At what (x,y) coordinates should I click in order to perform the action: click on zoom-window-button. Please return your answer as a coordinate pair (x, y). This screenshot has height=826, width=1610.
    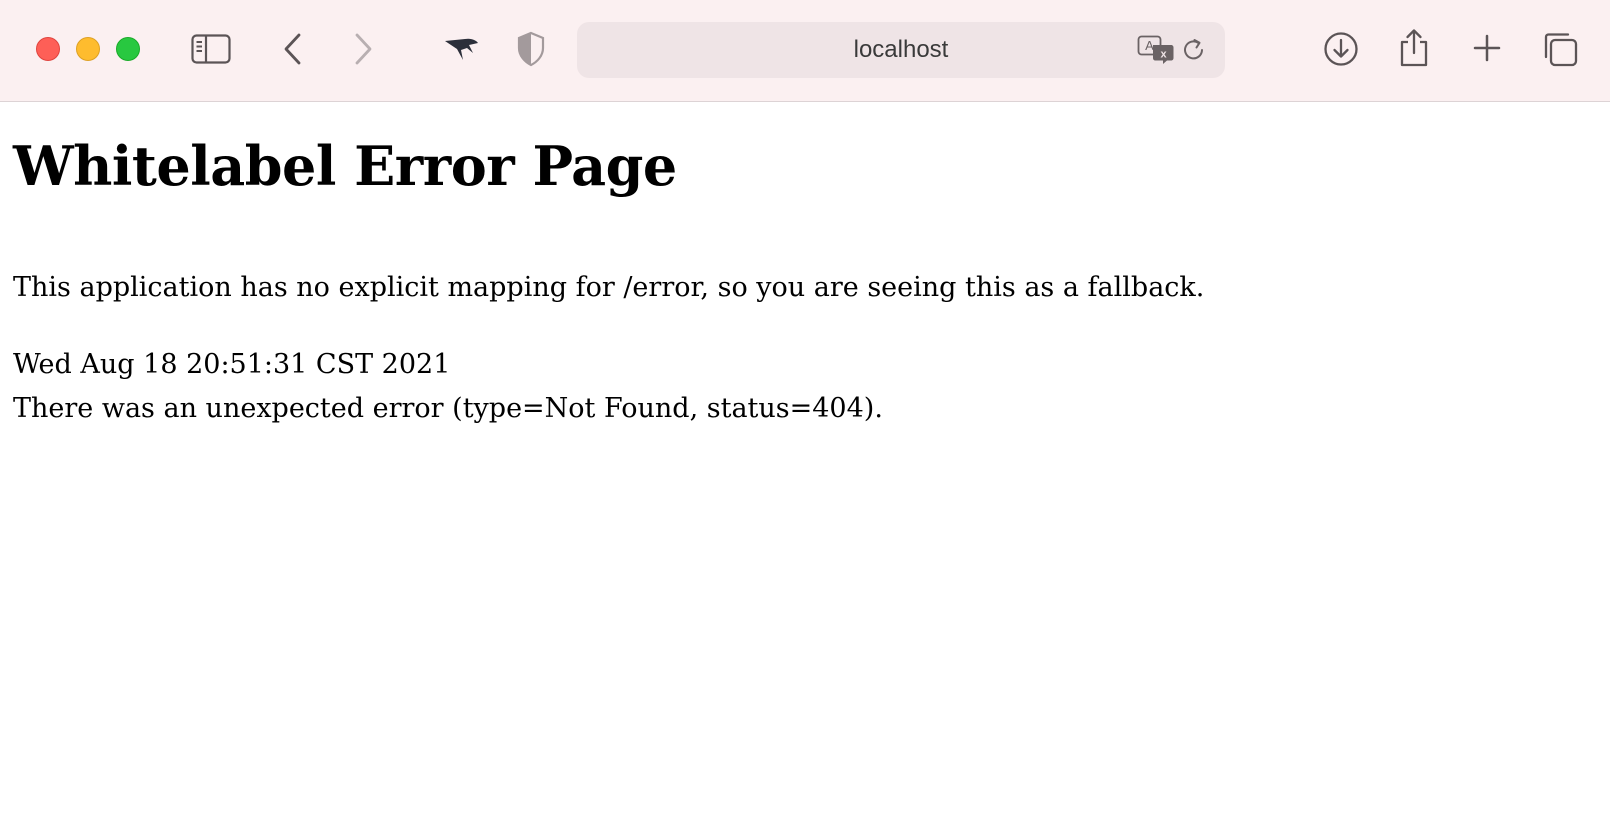
    Looking at the image, I should click on (128, 49).